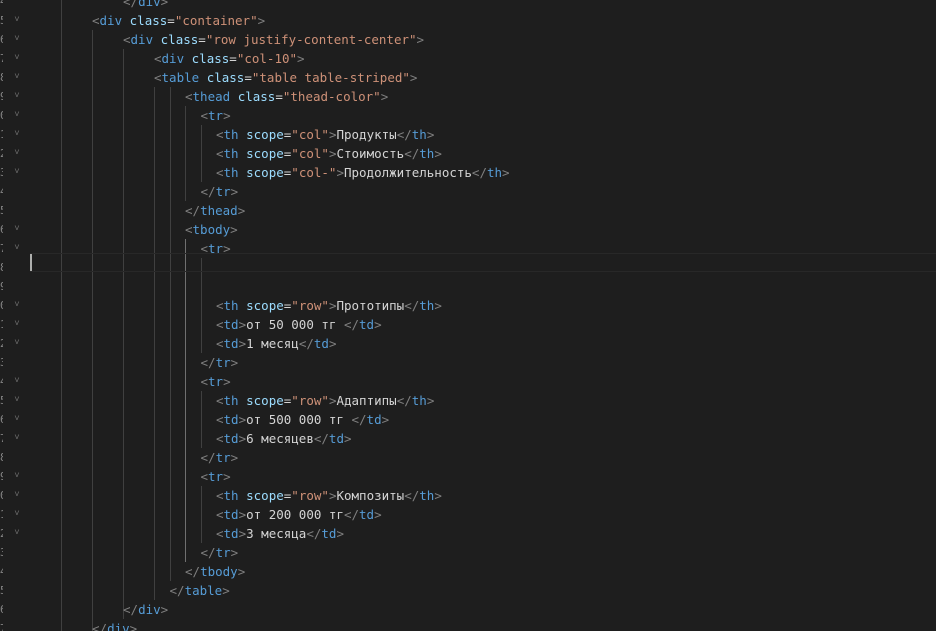 This screenshot has width=936, height=631. I want to click on code-line: </tbody>, so click(215, 571).